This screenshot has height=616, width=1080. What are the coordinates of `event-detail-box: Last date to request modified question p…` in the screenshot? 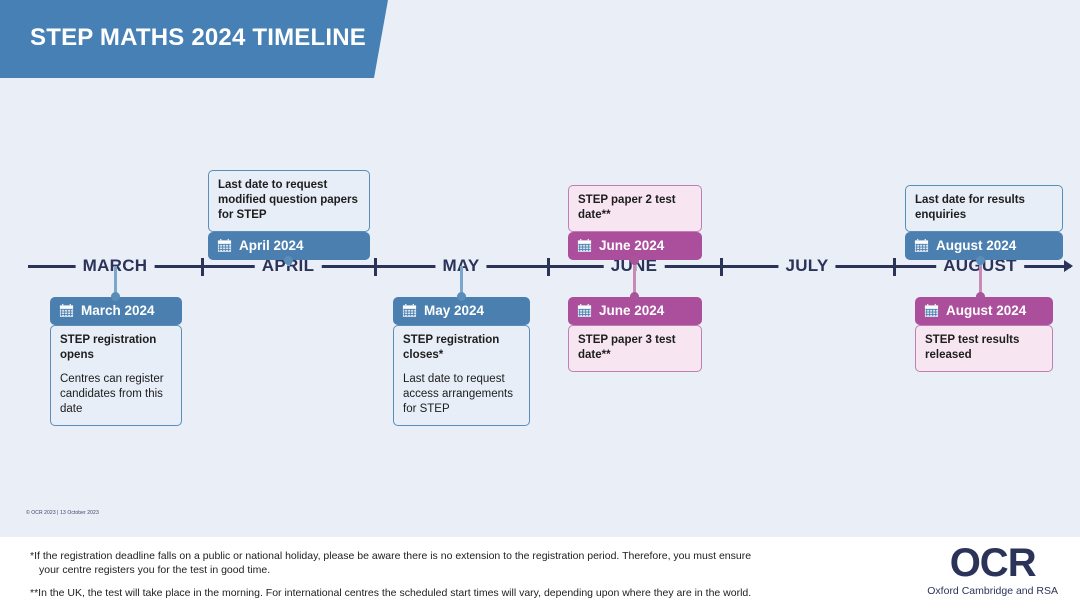 It's located at (289, 201).